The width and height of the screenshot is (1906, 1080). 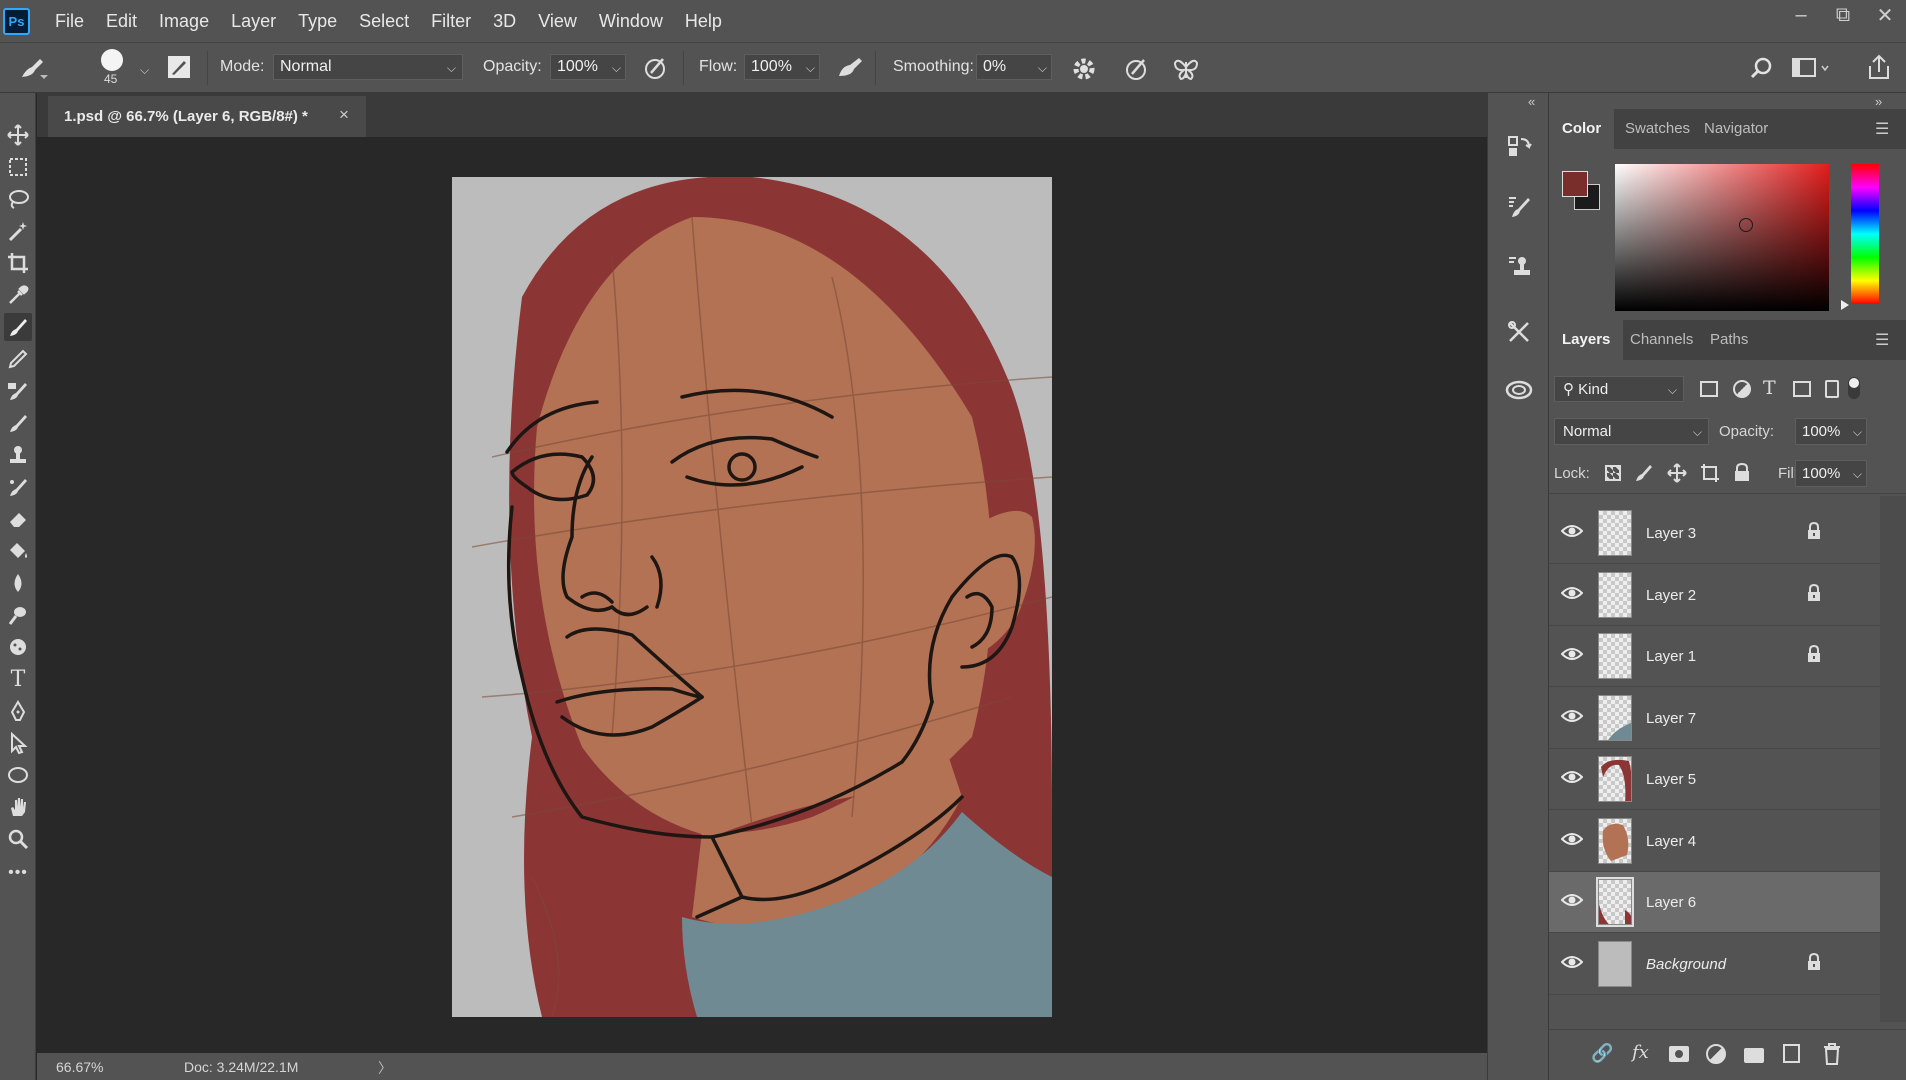 What do you see at coordinates (1679, 1054) in the screenshot?
I see `add-mask-icon` at bounding box center [1679, 1054].